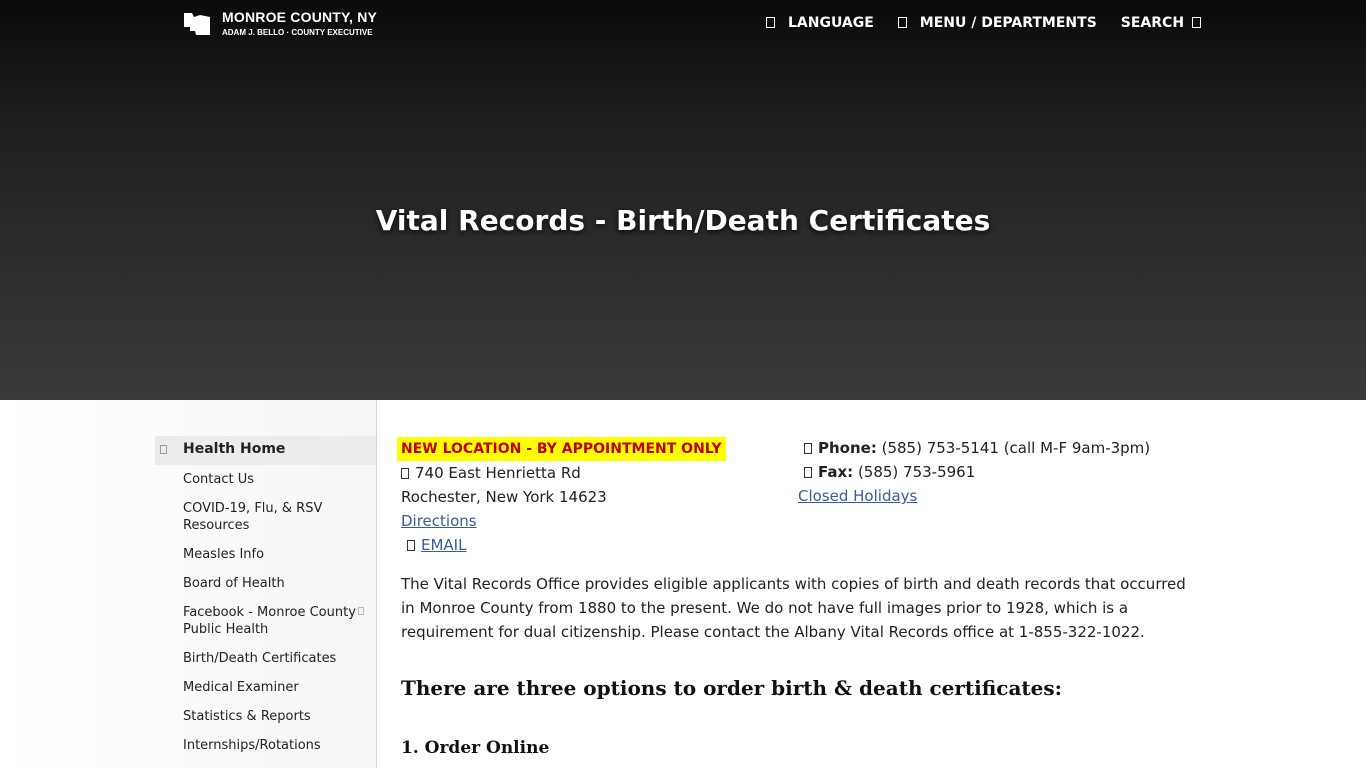 The image size is (1366, 768). What do you see at coordinates (300, 17) in the screenshot?
I see `org-name: MONROE COUNTY, NY` at bounding box center [300, 17].